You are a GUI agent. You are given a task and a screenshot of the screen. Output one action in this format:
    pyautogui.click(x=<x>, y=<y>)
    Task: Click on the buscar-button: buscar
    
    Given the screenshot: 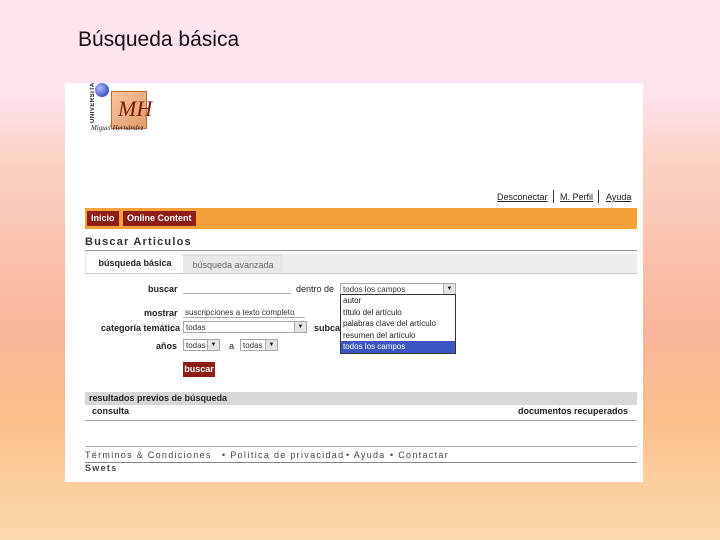 What is the action you would take?
    pyautogui.click(x=199, y=369)
    